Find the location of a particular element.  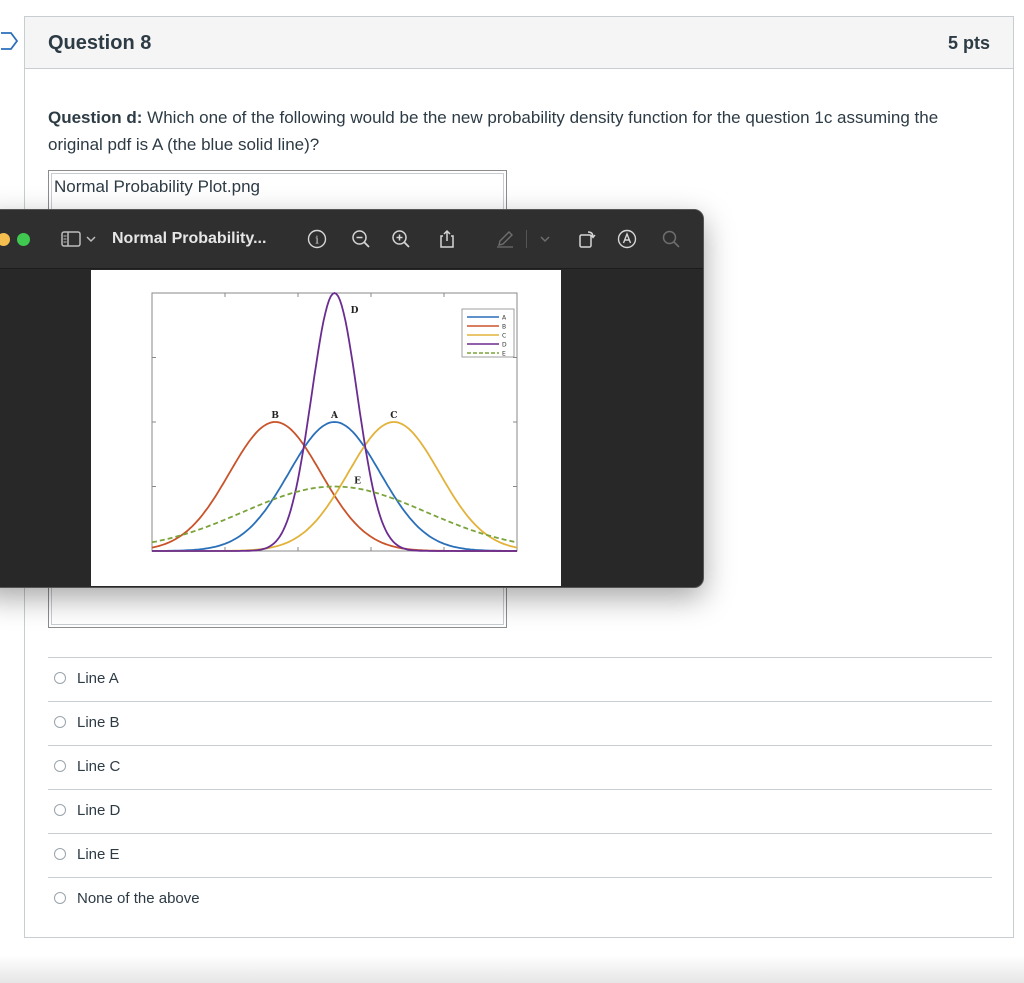

zoom-in-icon is located at coordinates (401, 239).